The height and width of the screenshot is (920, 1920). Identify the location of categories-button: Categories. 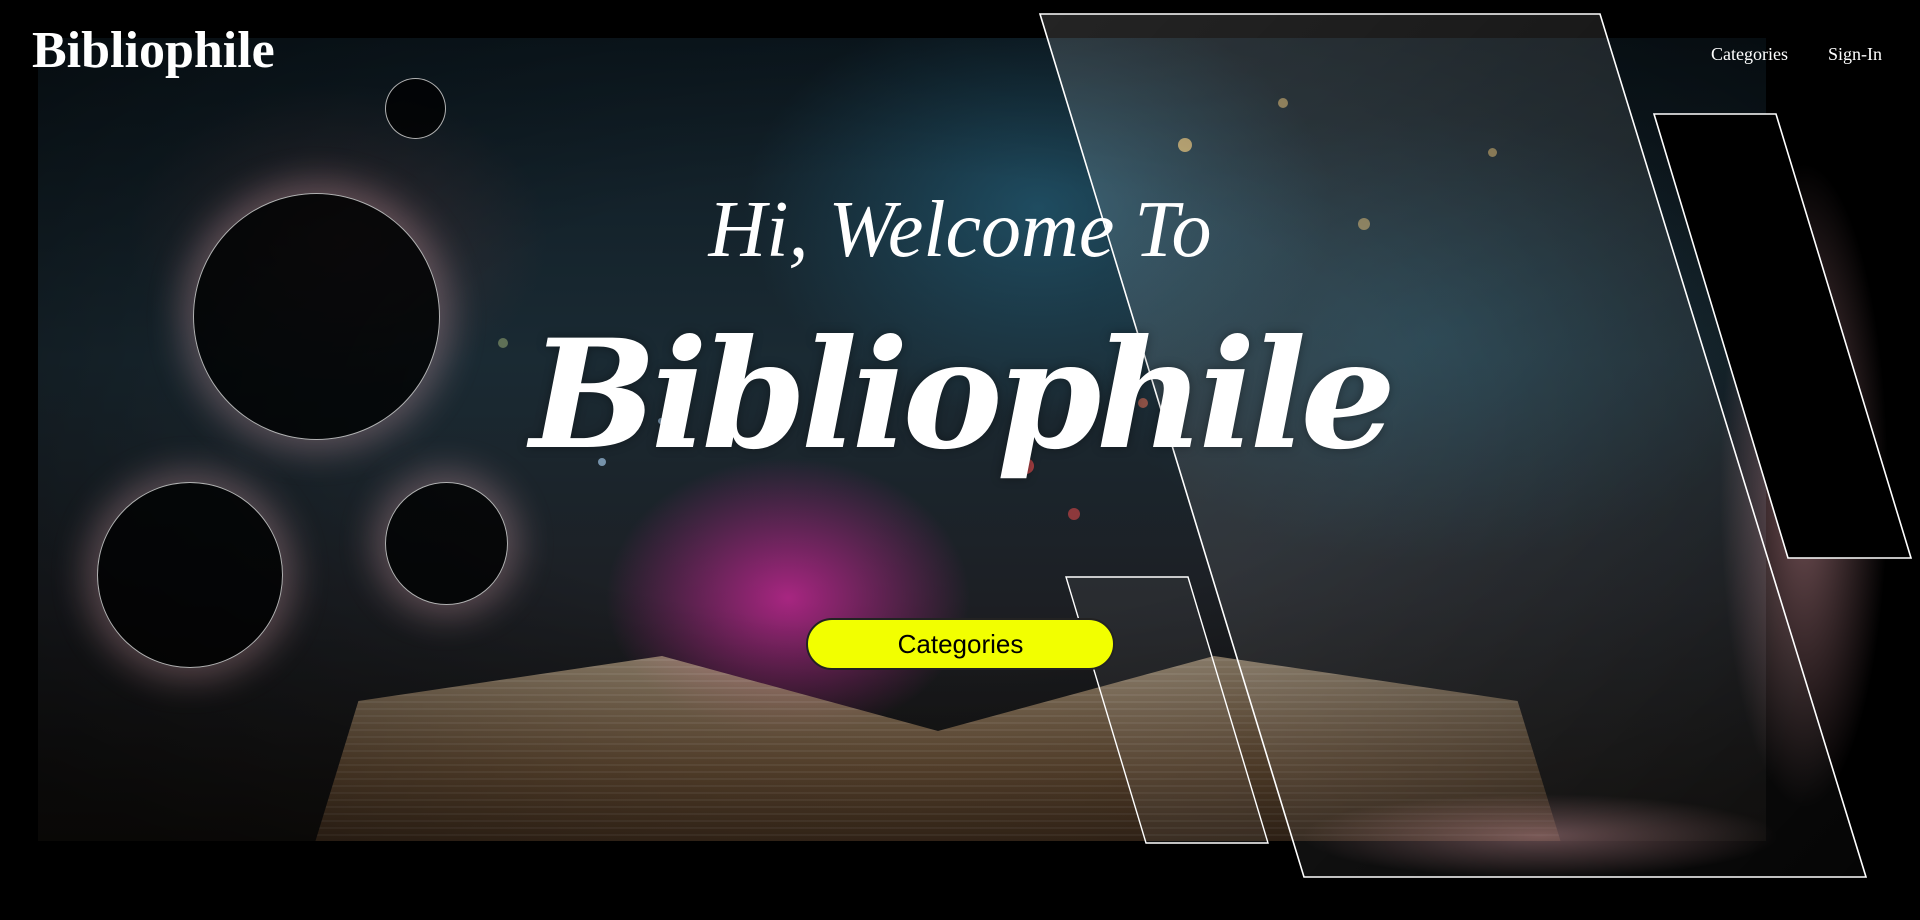
(960, 644).